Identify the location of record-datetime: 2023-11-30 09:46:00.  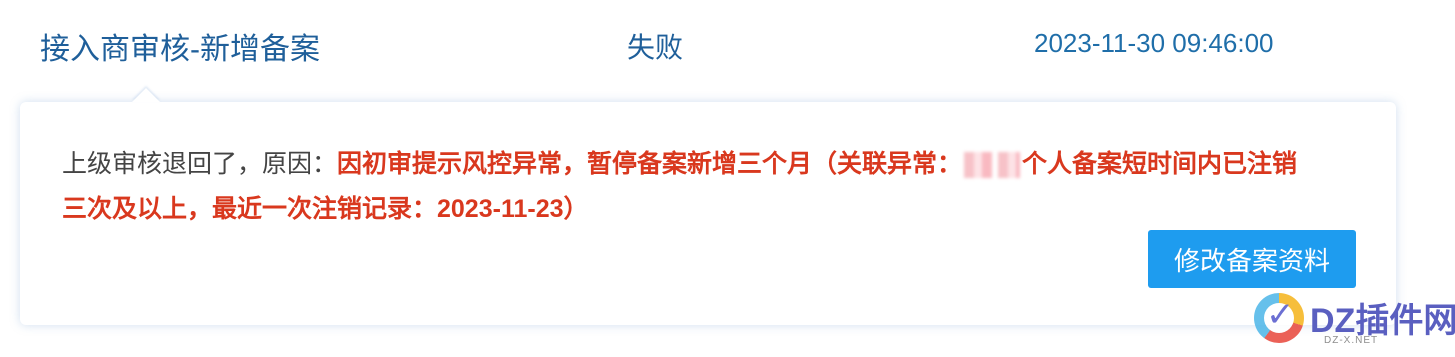
(1154, 43).